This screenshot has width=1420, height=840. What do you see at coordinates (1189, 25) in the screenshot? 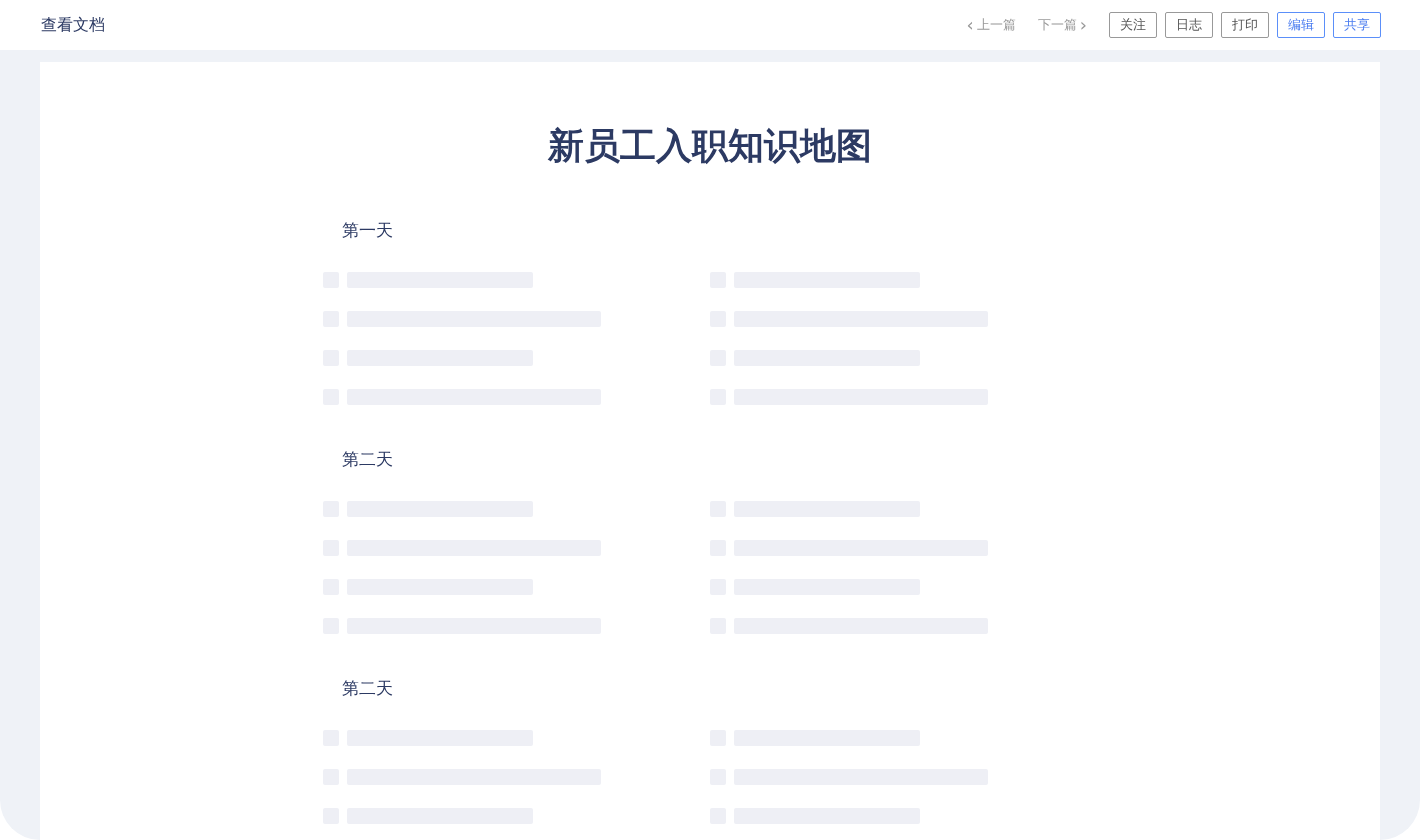
I see `toolbar-button: 日志` at bounding box center [1189, 25].